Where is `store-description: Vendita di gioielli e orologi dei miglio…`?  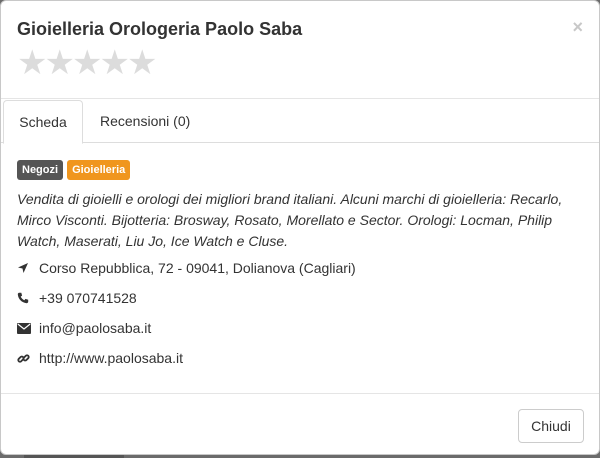
store-description: Vendita di gioielli e orologi dei miglio… is located at coordinates (290, 220).